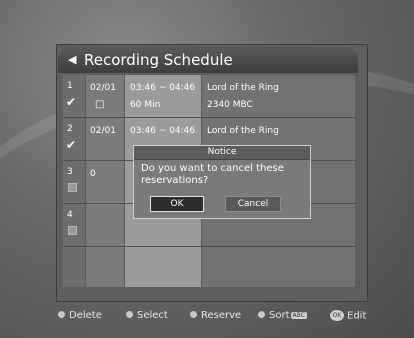  What do you see at coordinates (152, 315) in the screenshot?
I see `select-label: Select` at bounding box center [152, 315].